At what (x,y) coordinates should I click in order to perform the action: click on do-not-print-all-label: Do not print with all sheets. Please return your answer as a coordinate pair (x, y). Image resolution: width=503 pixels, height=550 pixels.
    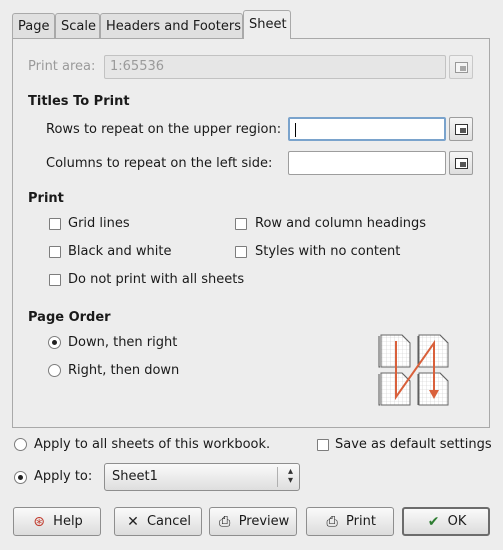
    Looking at the image, I should click on (156, 279).